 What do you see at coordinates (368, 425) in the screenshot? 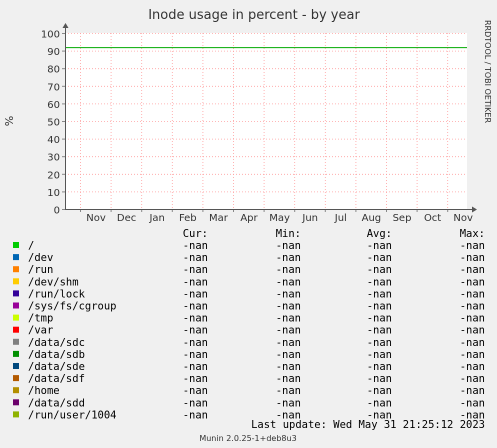
I see `last-update: Last update: Wed May 31 21:25:12 2023` at bounding box center [368, 425].